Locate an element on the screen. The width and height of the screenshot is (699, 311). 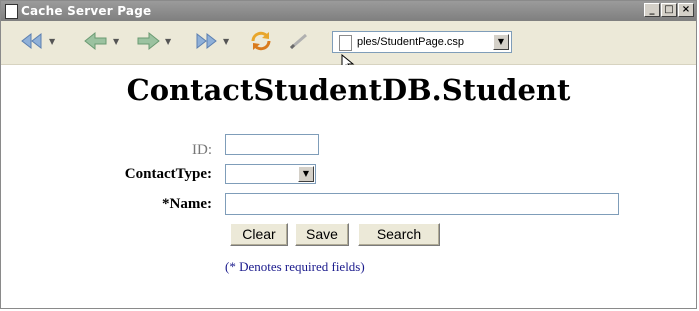
contact-type-select: ▼ is located at coordinates (270, 174).